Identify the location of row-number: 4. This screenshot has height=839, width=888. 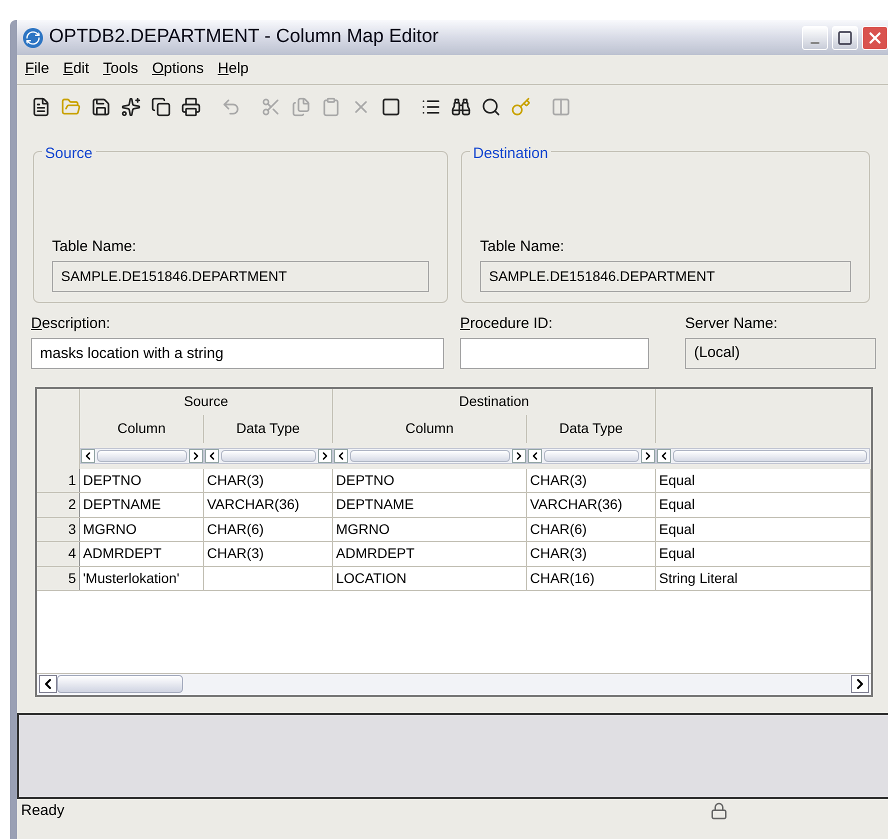
(58, 554).